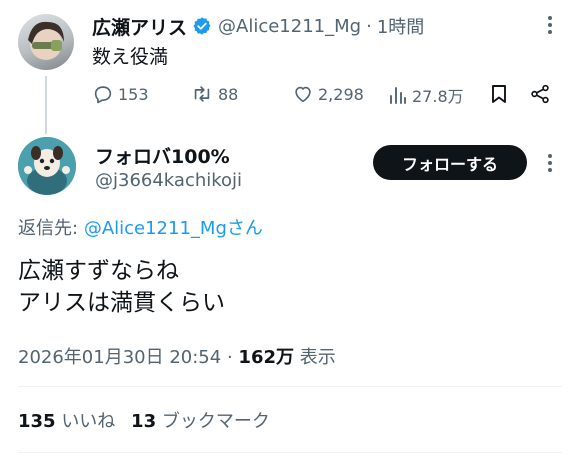 This screenshot has width=580, height=460. I want to click on thread-line, so click(46, 105).